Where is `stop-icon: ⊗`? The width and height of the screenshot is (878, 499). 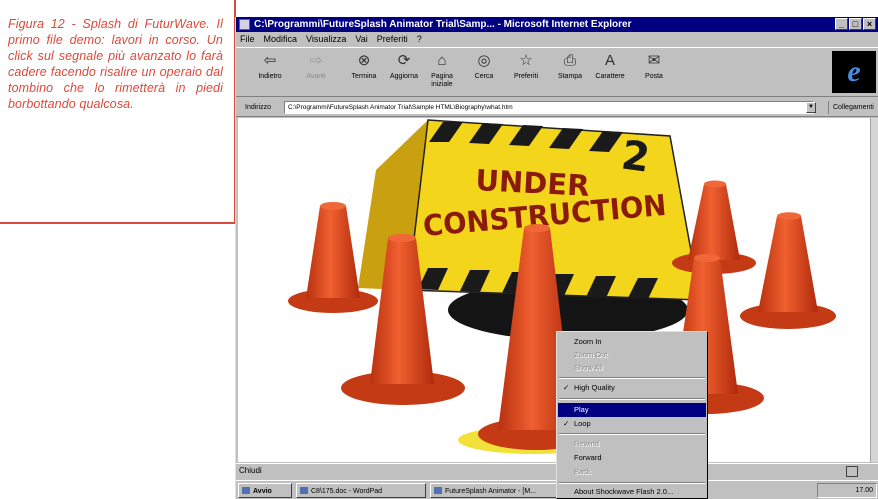 stop-icon: ⊗ is located at coordinates (364, 60).